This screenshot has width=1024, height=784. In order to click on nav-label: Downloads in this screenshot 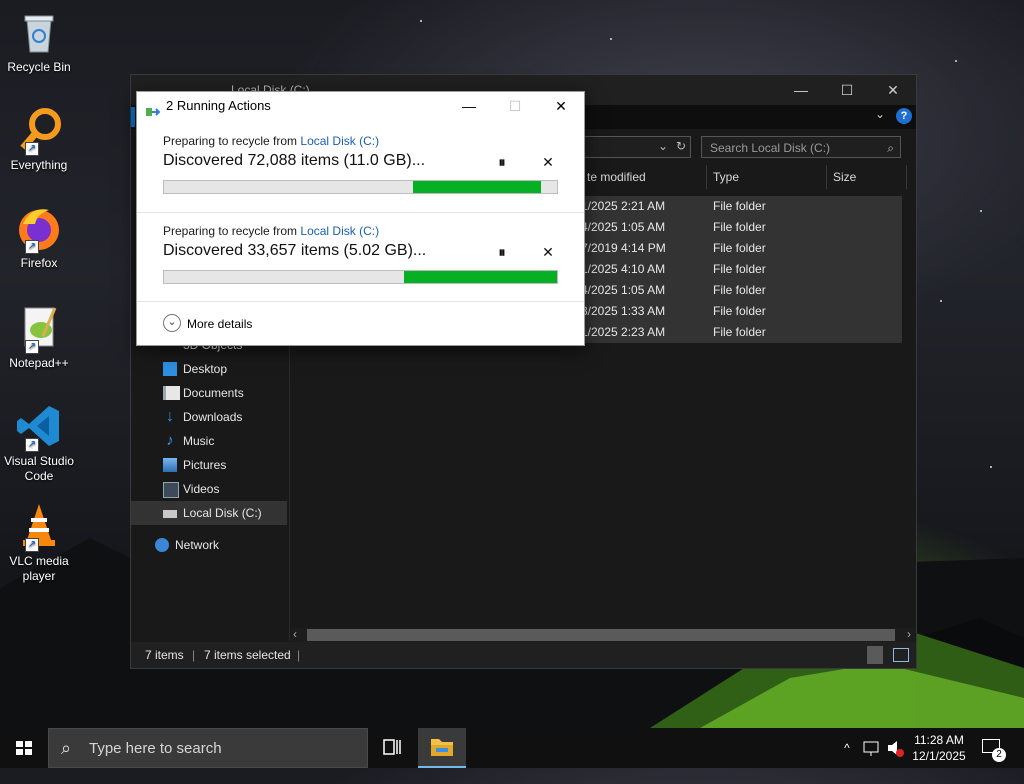, I will do `click(213, 417)`.